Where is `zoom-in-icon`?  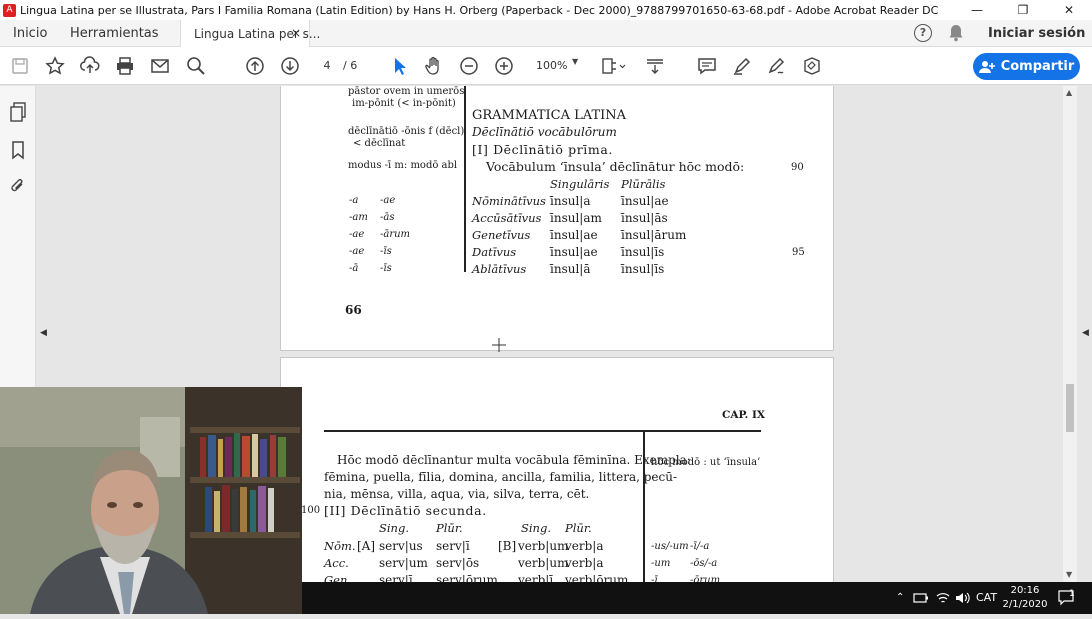 zoom-in-icon is located at coordinates (504, 66).